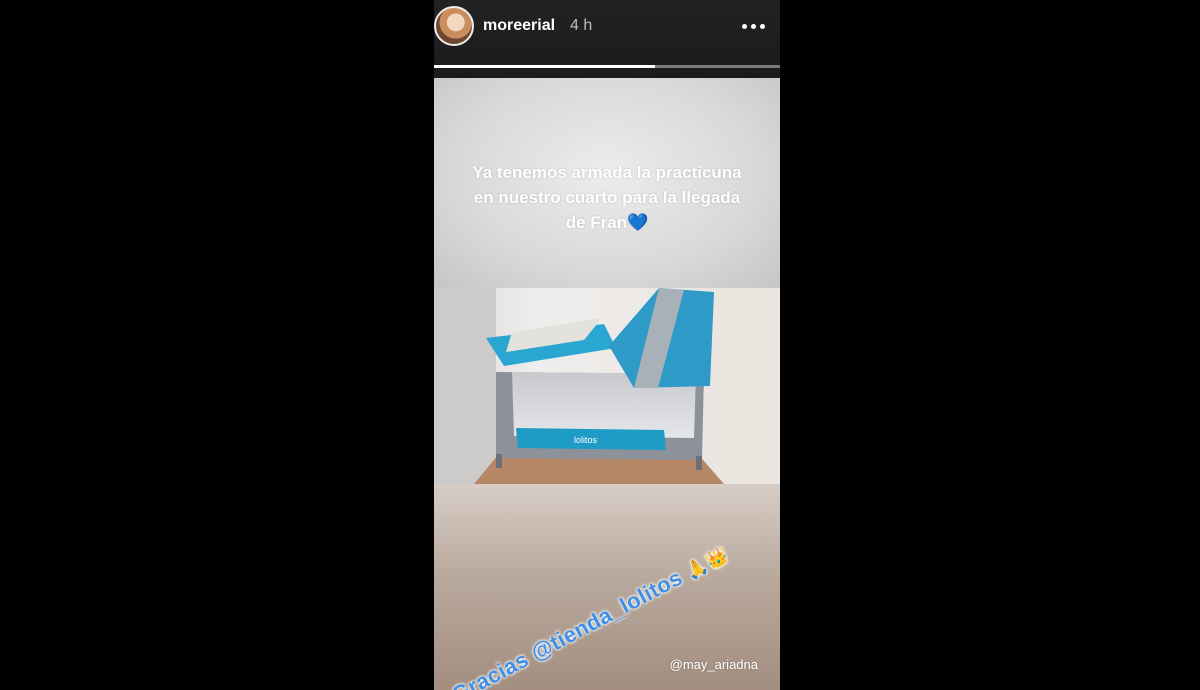  Describe the element at coordinates (519, 26) in the screenshot. I see `username: moreerial` at that location.